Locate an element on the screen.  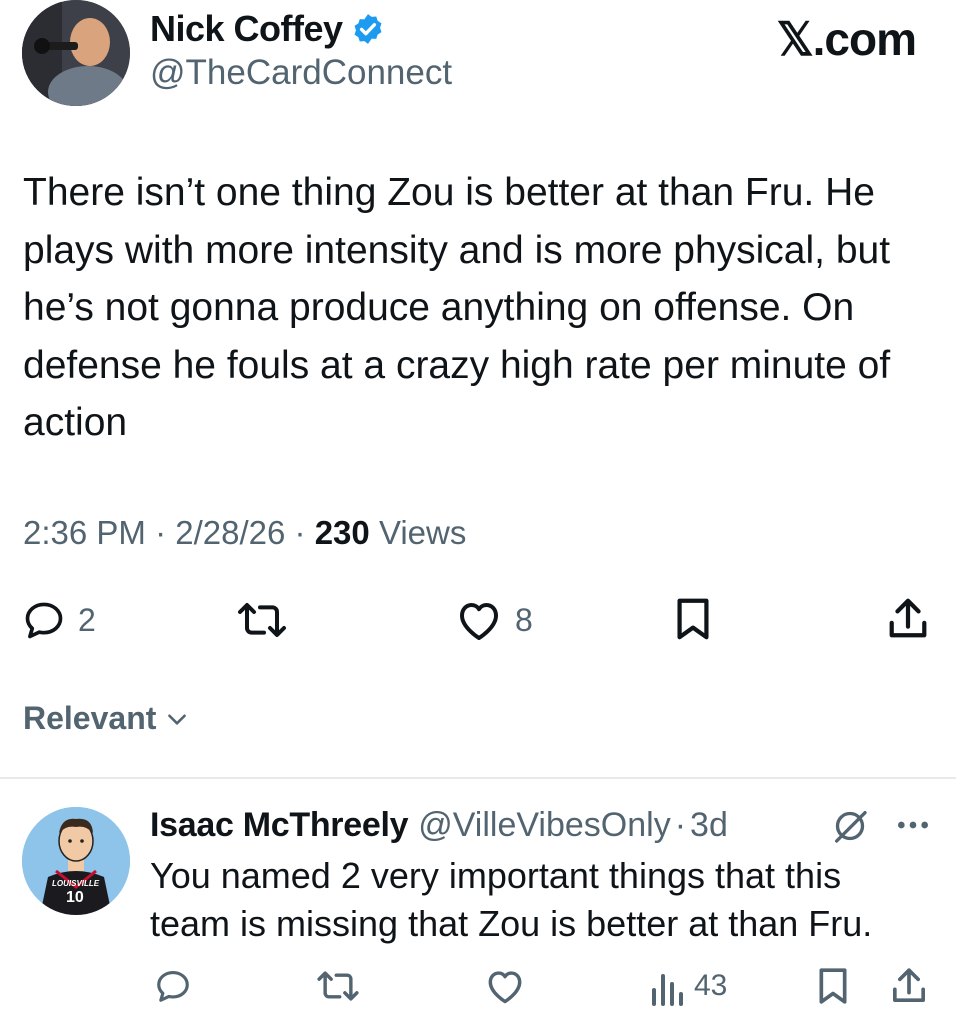
author-avatar-image is located at coordinates (76, 53).